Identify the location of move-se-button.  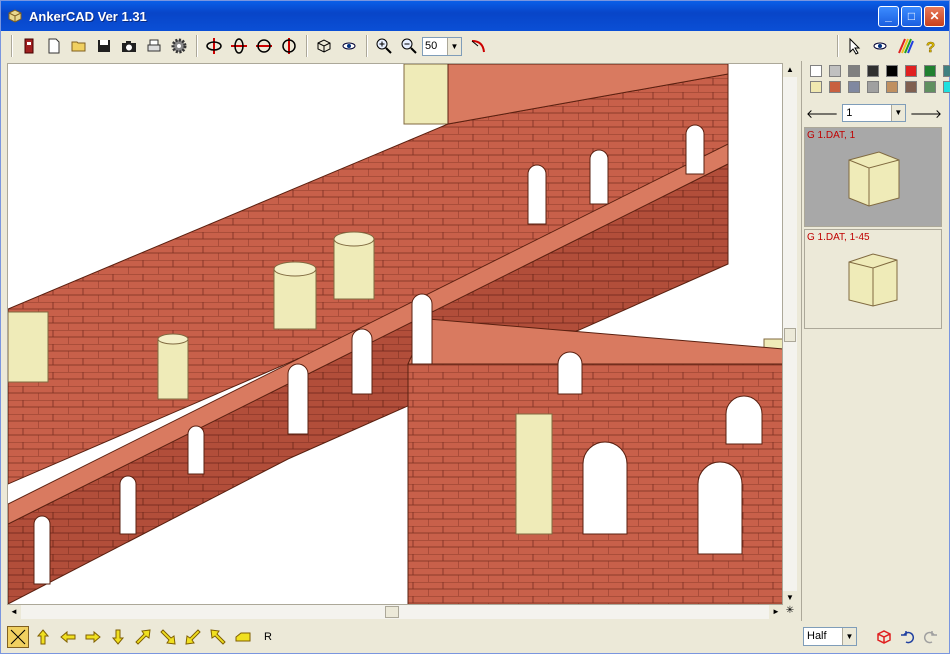
(168, 637).